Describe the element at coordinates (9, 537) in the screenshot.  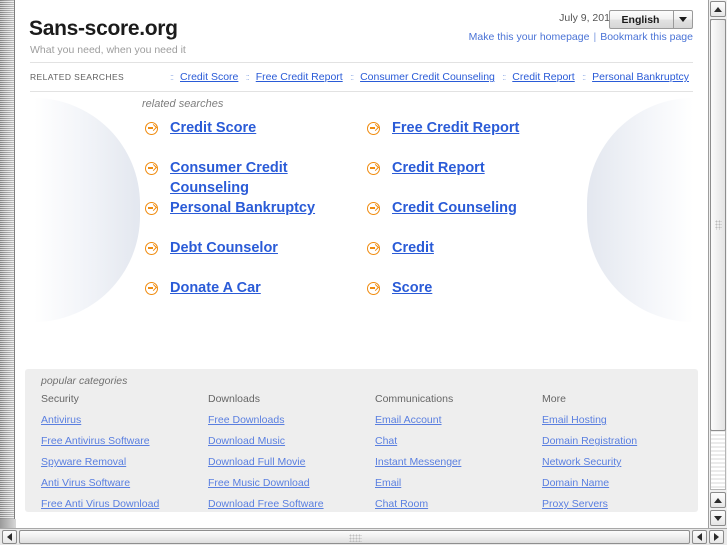
I see `scroll-left-button` at that location.